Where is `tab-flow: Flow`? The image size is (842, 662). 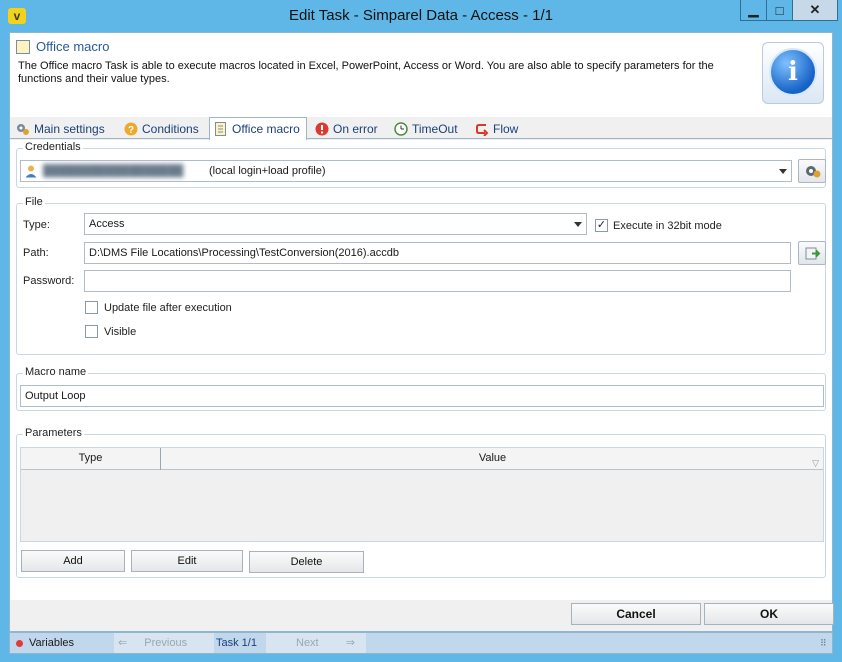 tab-flow: Flow is located at coordinates (501, 129).